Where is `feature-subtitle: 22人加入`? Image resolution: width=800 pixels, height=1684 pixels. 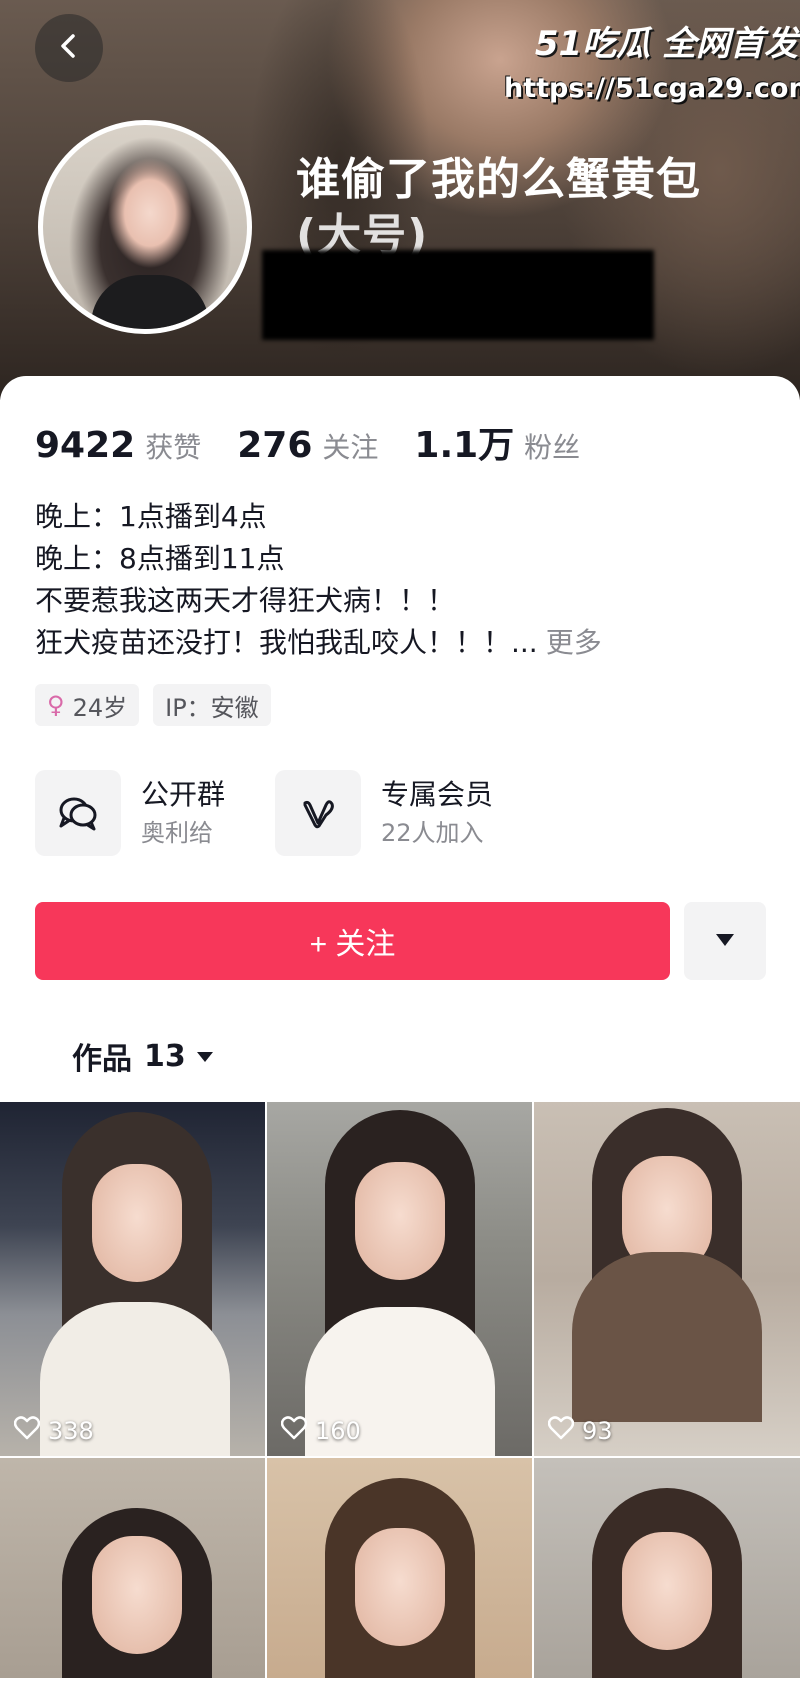
feature-subtitle: 22人加入 is located at coordinates (432, 833).